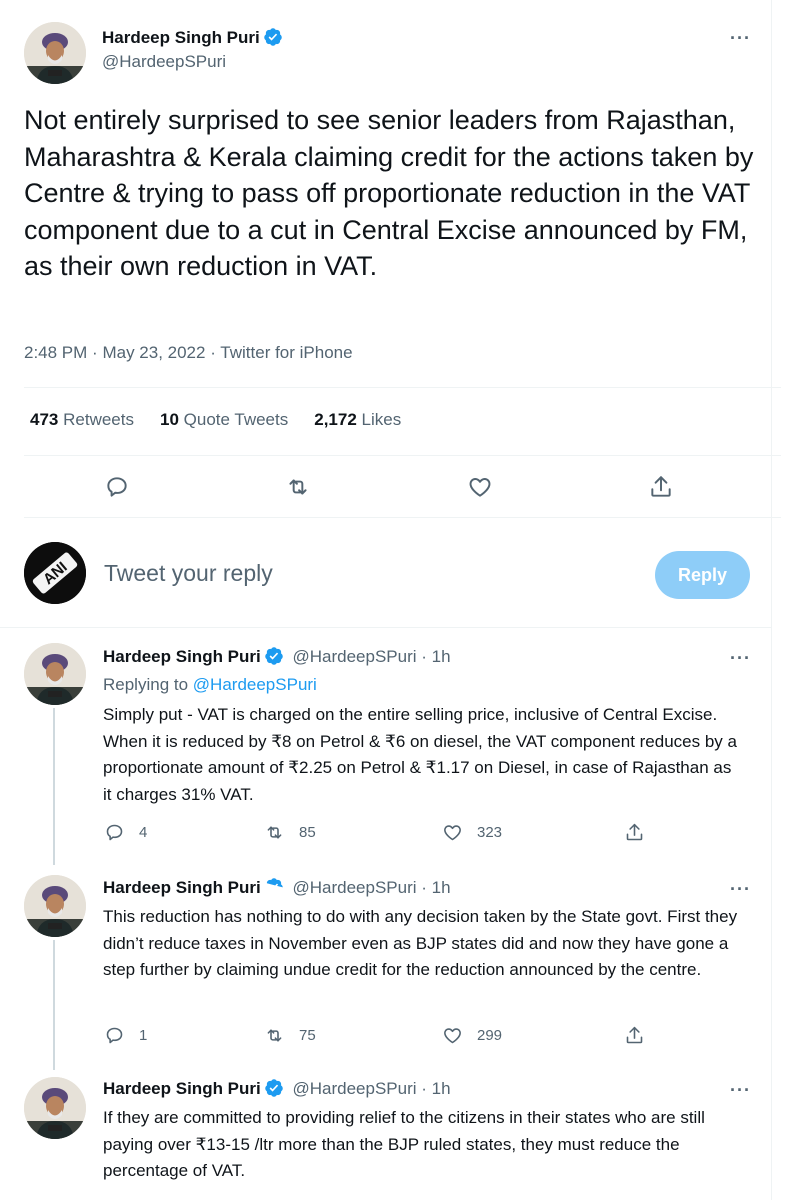  What do you see at coordinates (55, 352) in the screenshot?
I see `tweet-time: 2:48 PM` at bounding box center [55, 352].